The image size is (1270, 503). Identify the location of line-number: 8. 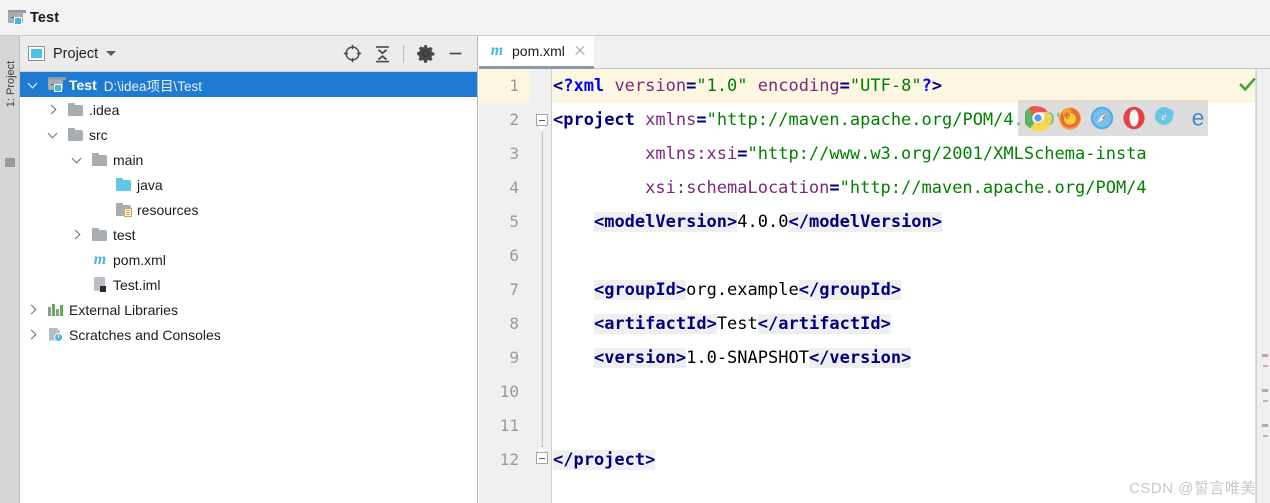
(514, 323).